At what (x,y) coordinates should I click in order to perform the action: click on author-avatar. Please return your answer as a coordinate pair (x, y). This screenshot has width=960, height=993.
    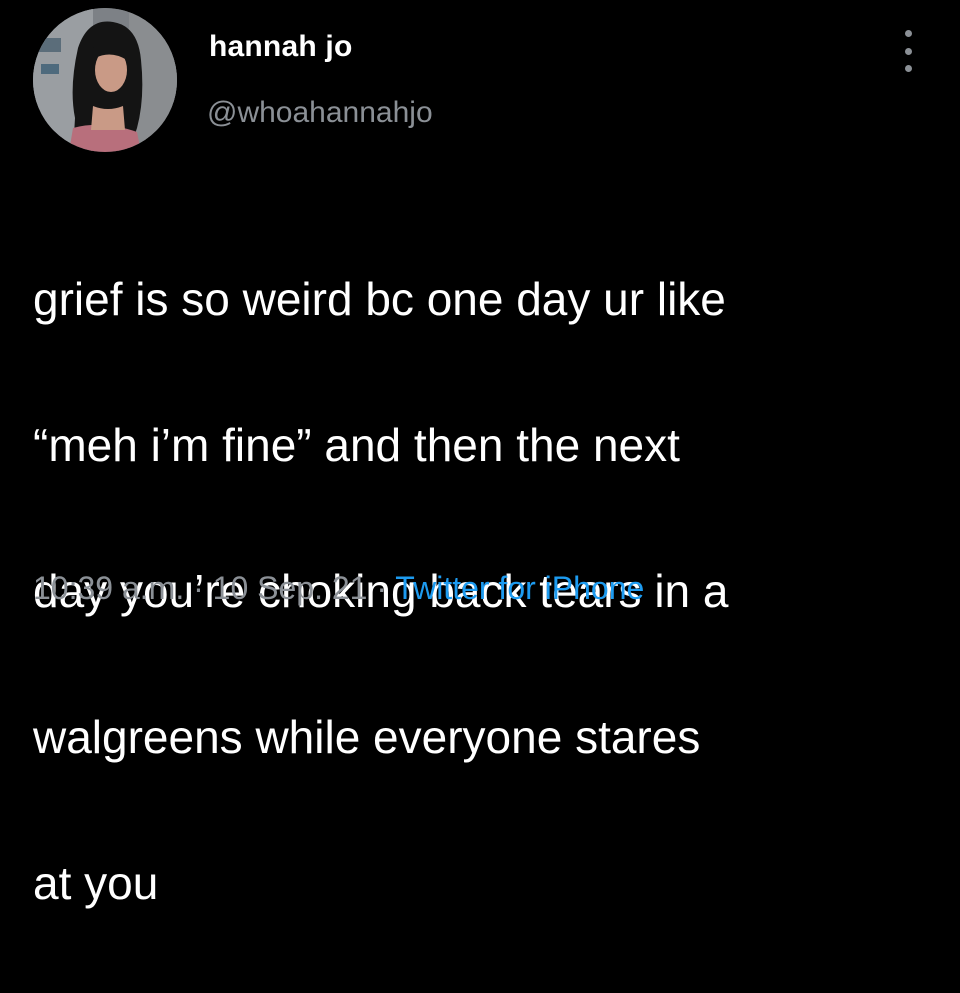
    Looking at the image, I should click on (105, 80).